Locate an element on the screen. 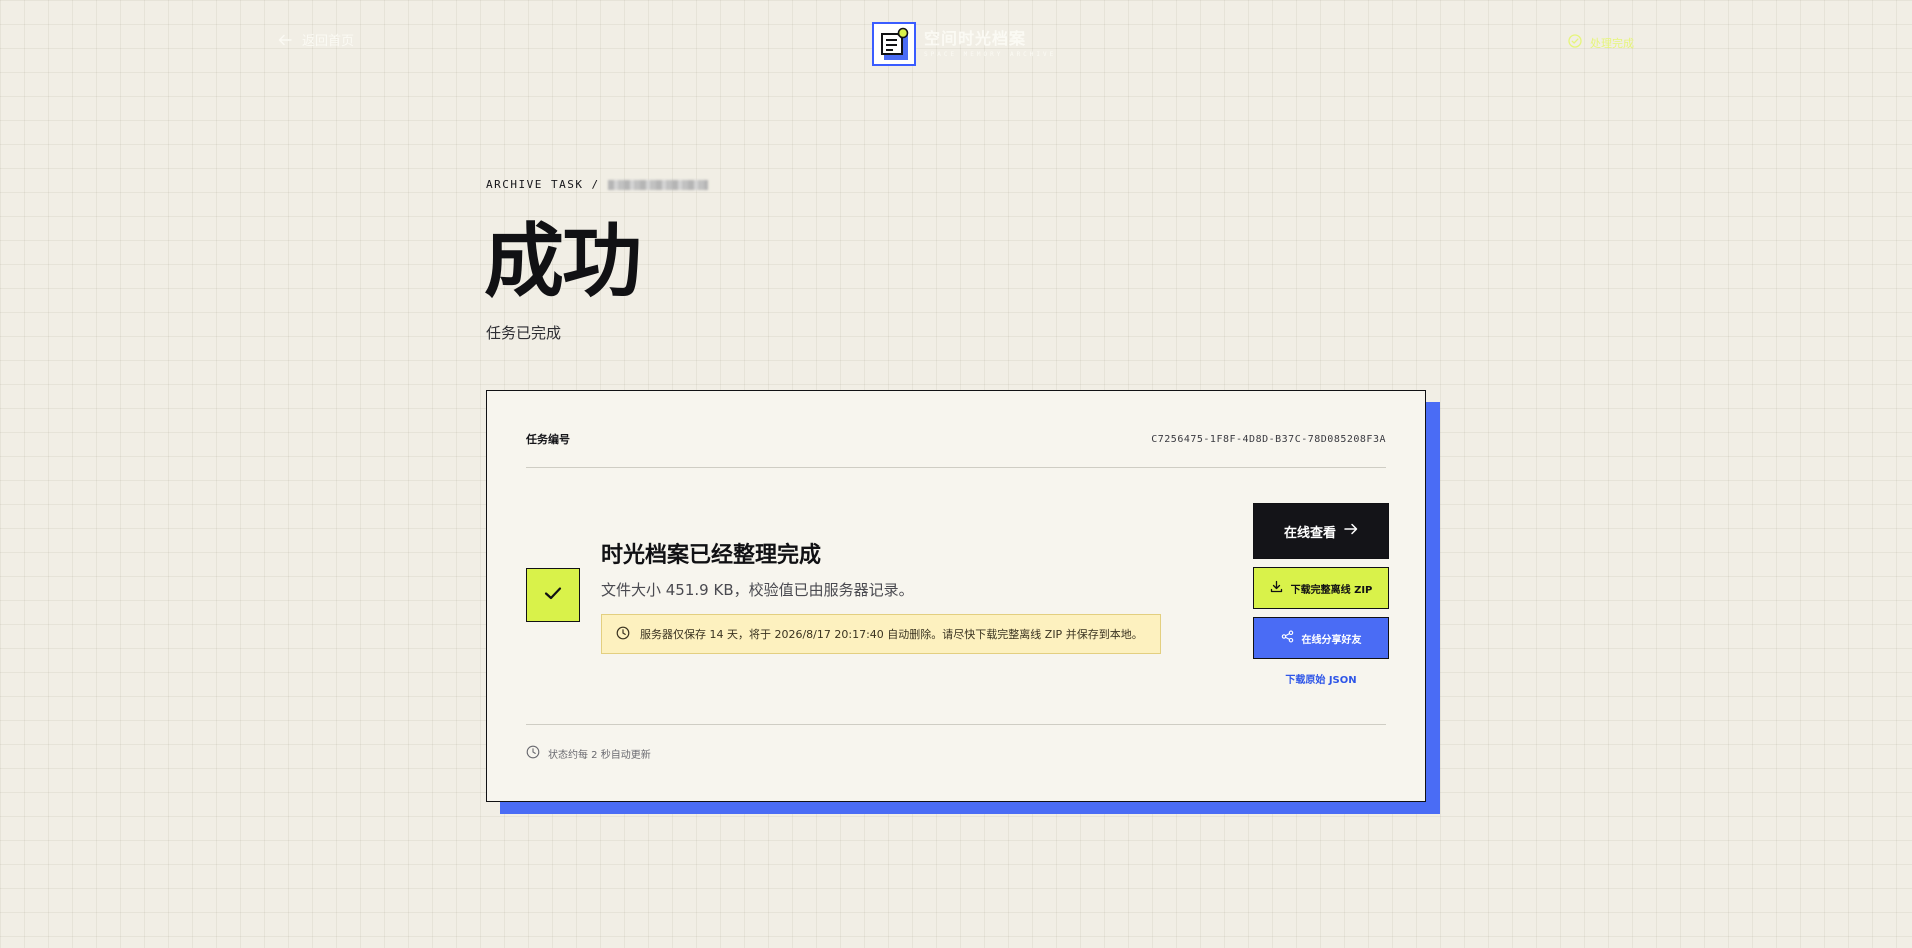 Image resolution: width=1912 pixels, height=948 pixels. brand-logo is located at coordinates (894, 44).